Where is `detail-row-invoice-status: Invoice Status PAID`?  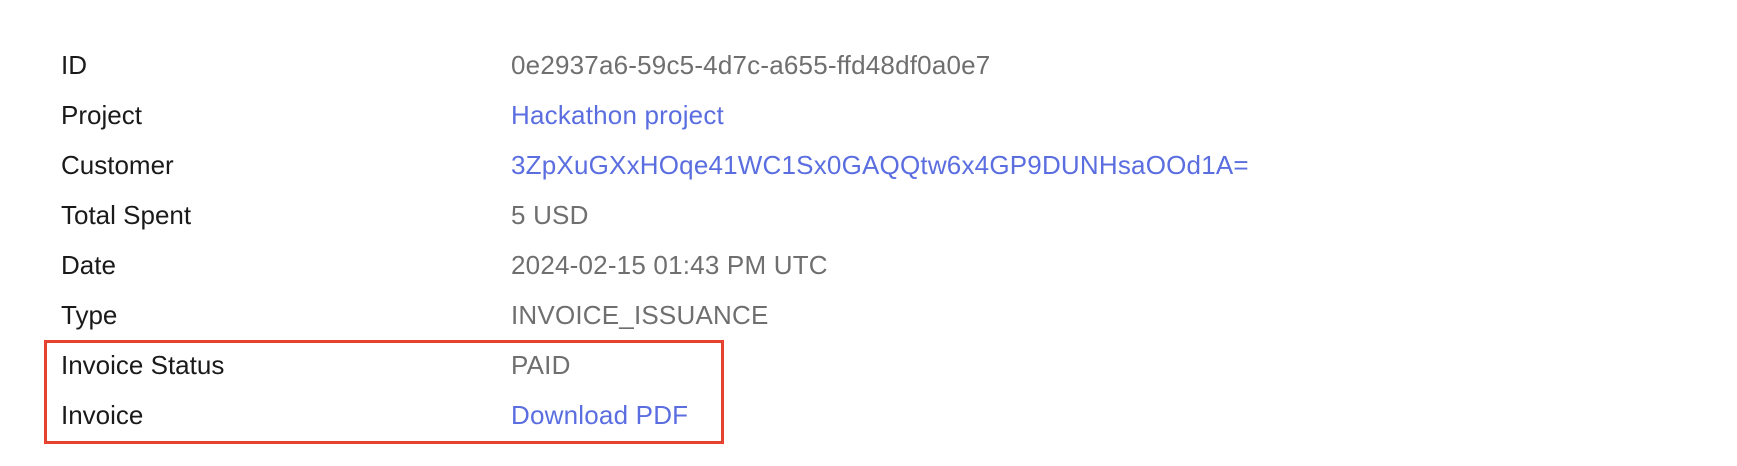
detail-row-invoice-status: Invoice Status PAID is located at coordinates (811, 365).